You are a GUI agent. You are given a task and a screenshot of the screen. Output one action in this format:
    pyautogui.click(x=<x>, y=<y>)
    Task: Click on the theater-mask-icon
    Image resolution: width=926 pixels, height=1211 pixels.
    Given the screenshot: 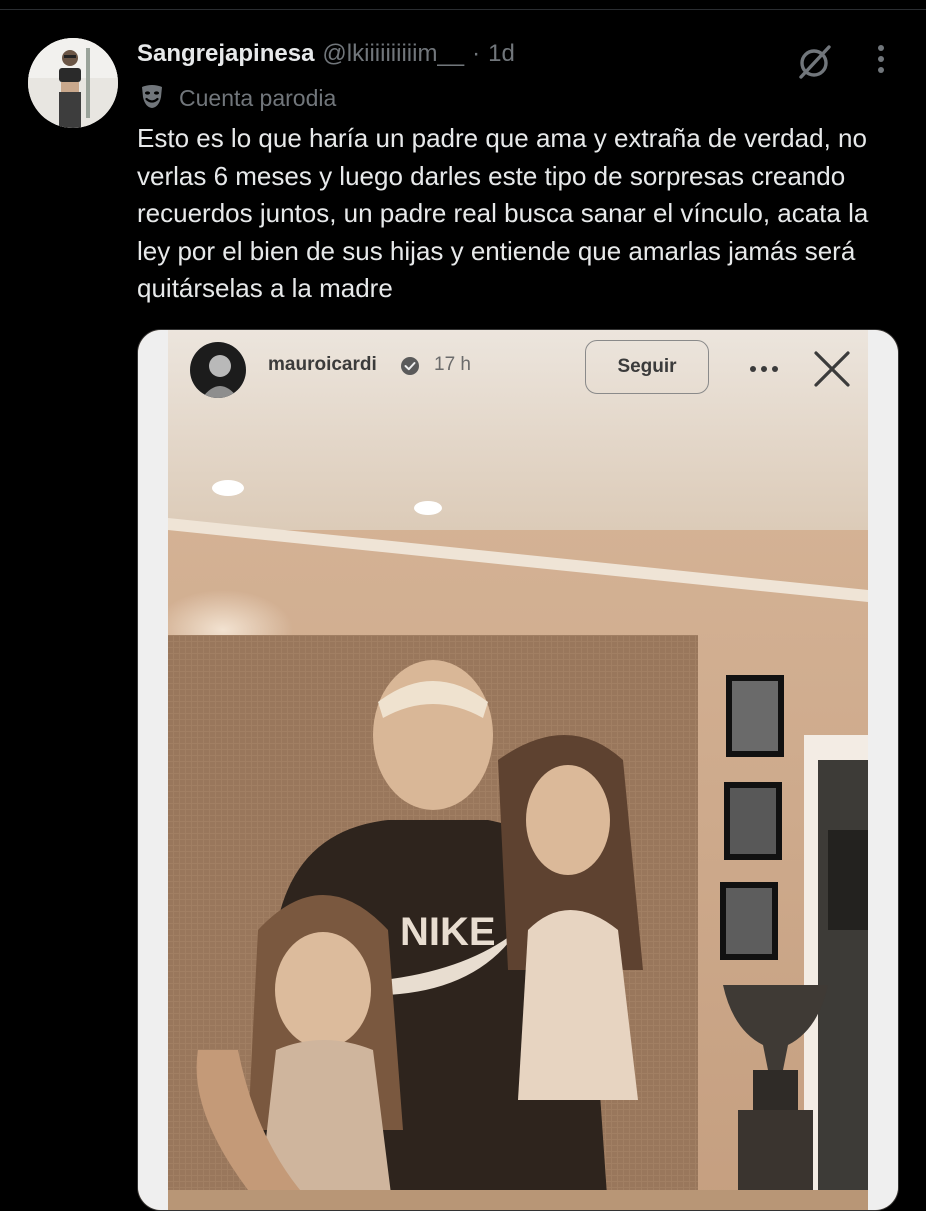 What is the action you would take?
    pyautogui.click(x=152, y=98)
    